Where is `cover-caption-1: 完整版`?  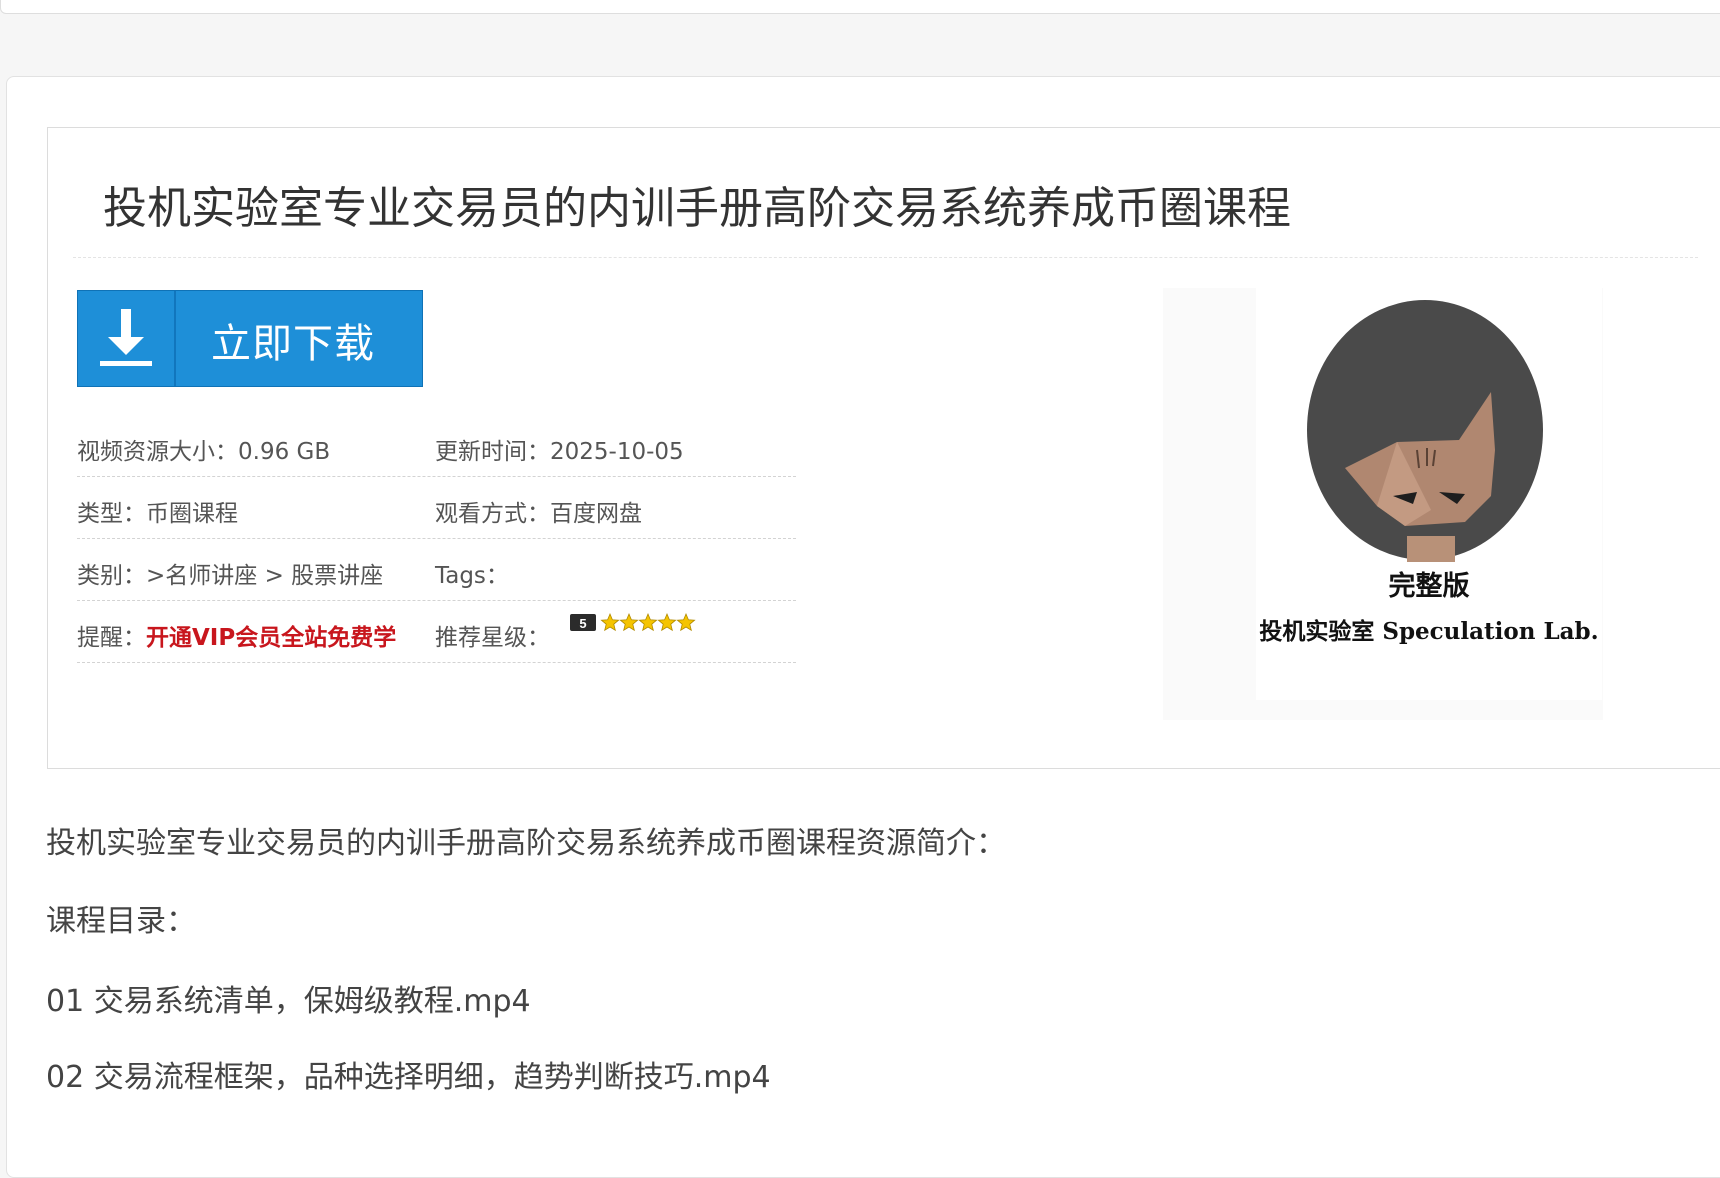
cover-caption-1: 完整版 is located at coordinates (1429, 586).